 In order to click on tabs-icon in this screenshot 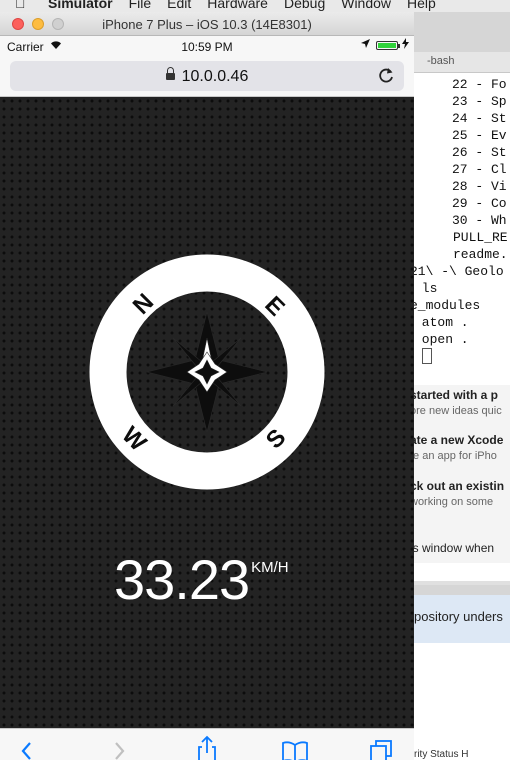, I will do `click(381, 746)`.